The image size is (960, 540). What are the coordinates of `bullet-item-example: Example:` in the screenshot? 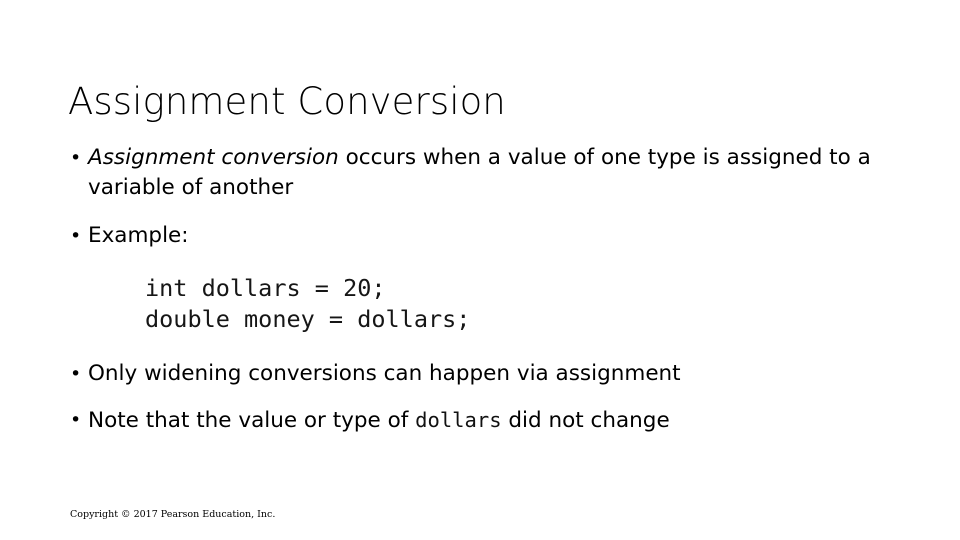 It's located at (483, 236).